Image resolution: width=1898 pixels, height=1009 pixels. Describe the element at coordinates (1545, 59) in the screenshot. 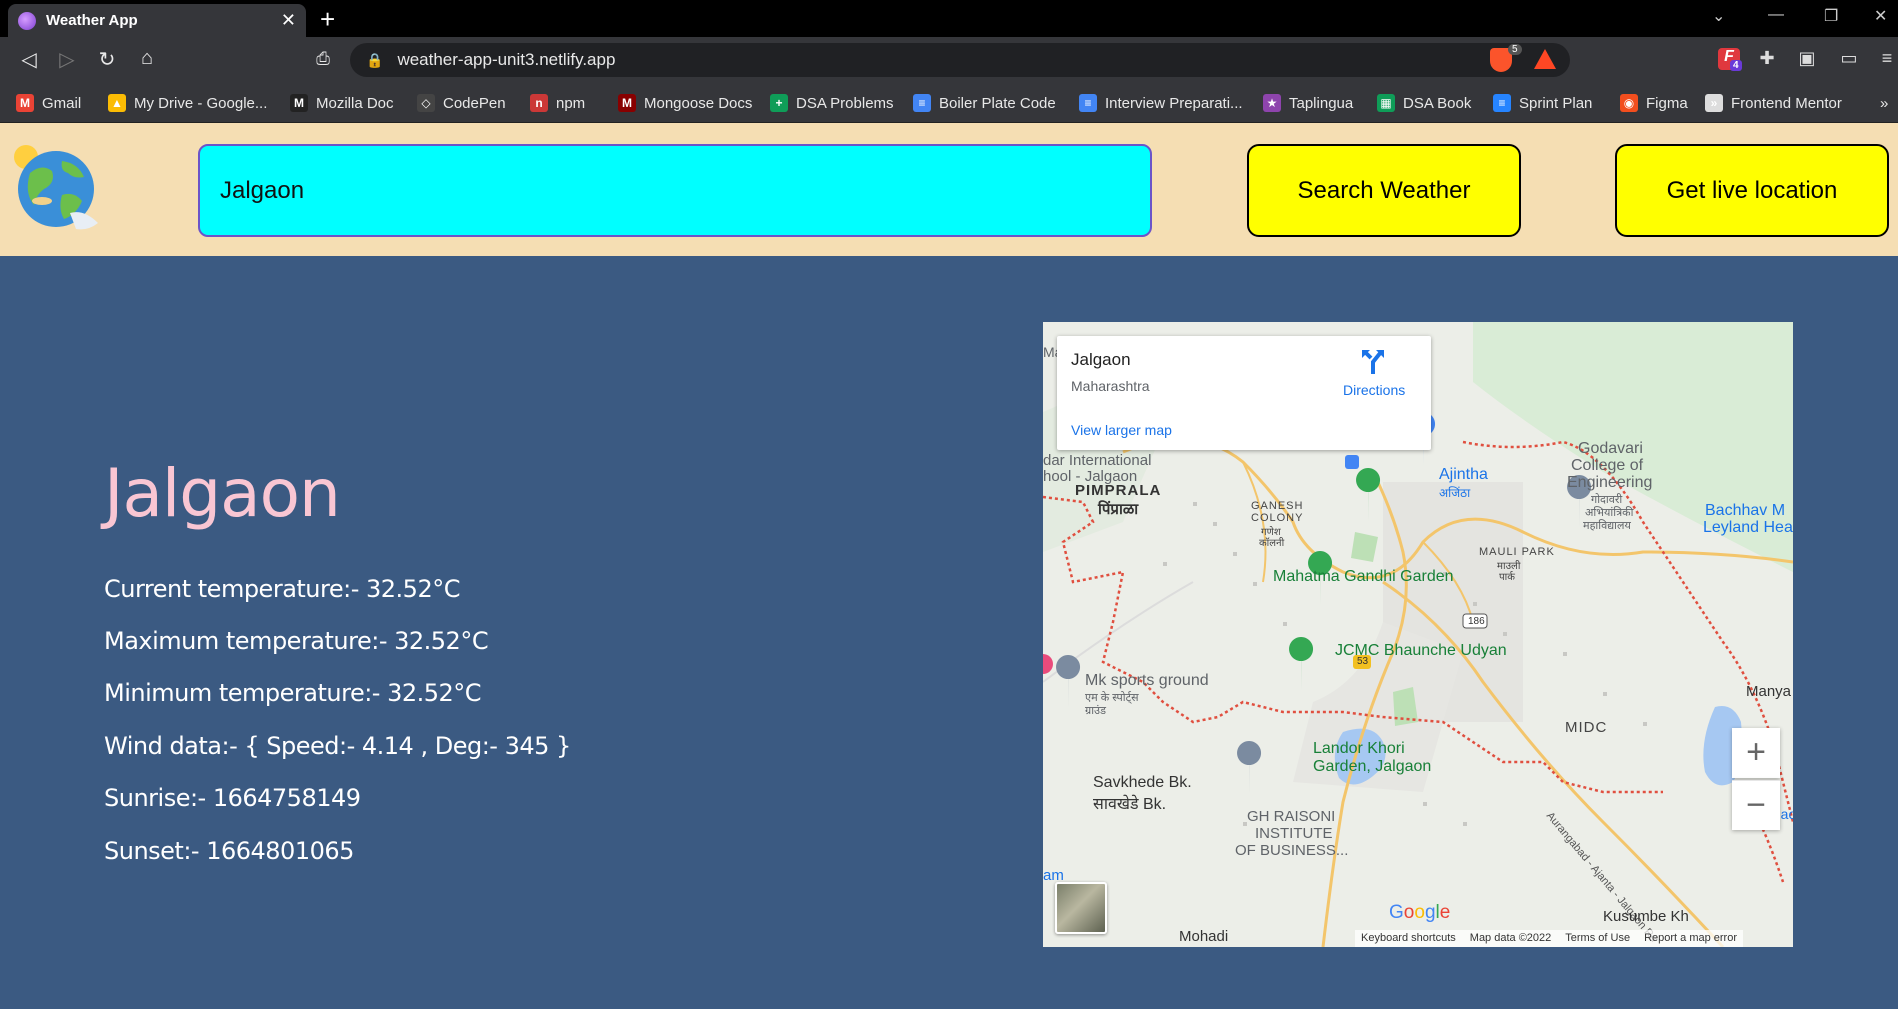

I see `brave-rewards-icon` at that location.